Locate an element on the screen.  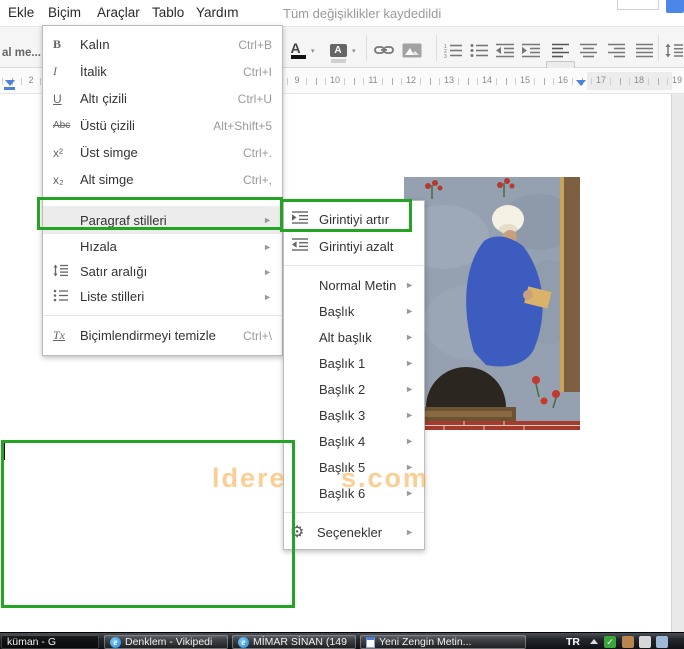
submenu-item-normal-text: Normal Metin ► is located at coordinates (354, 285).